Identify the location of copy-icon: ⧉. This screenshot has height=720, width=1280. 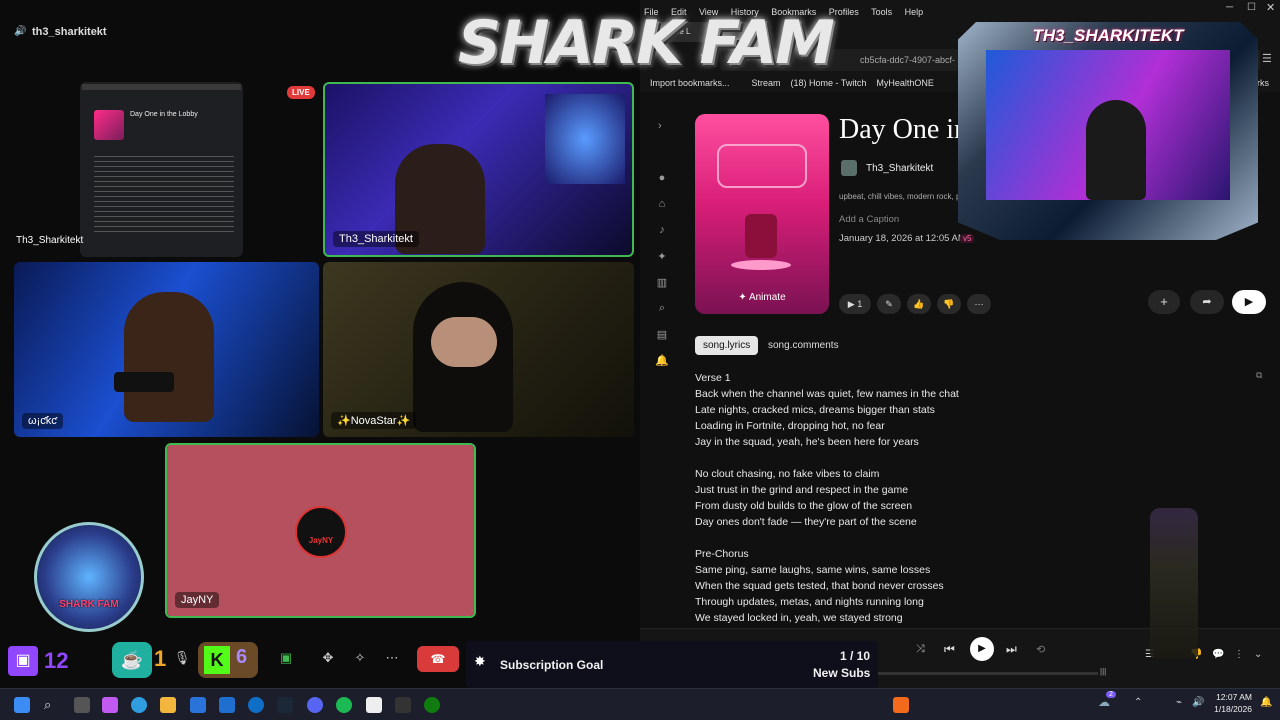
(1259, 375).